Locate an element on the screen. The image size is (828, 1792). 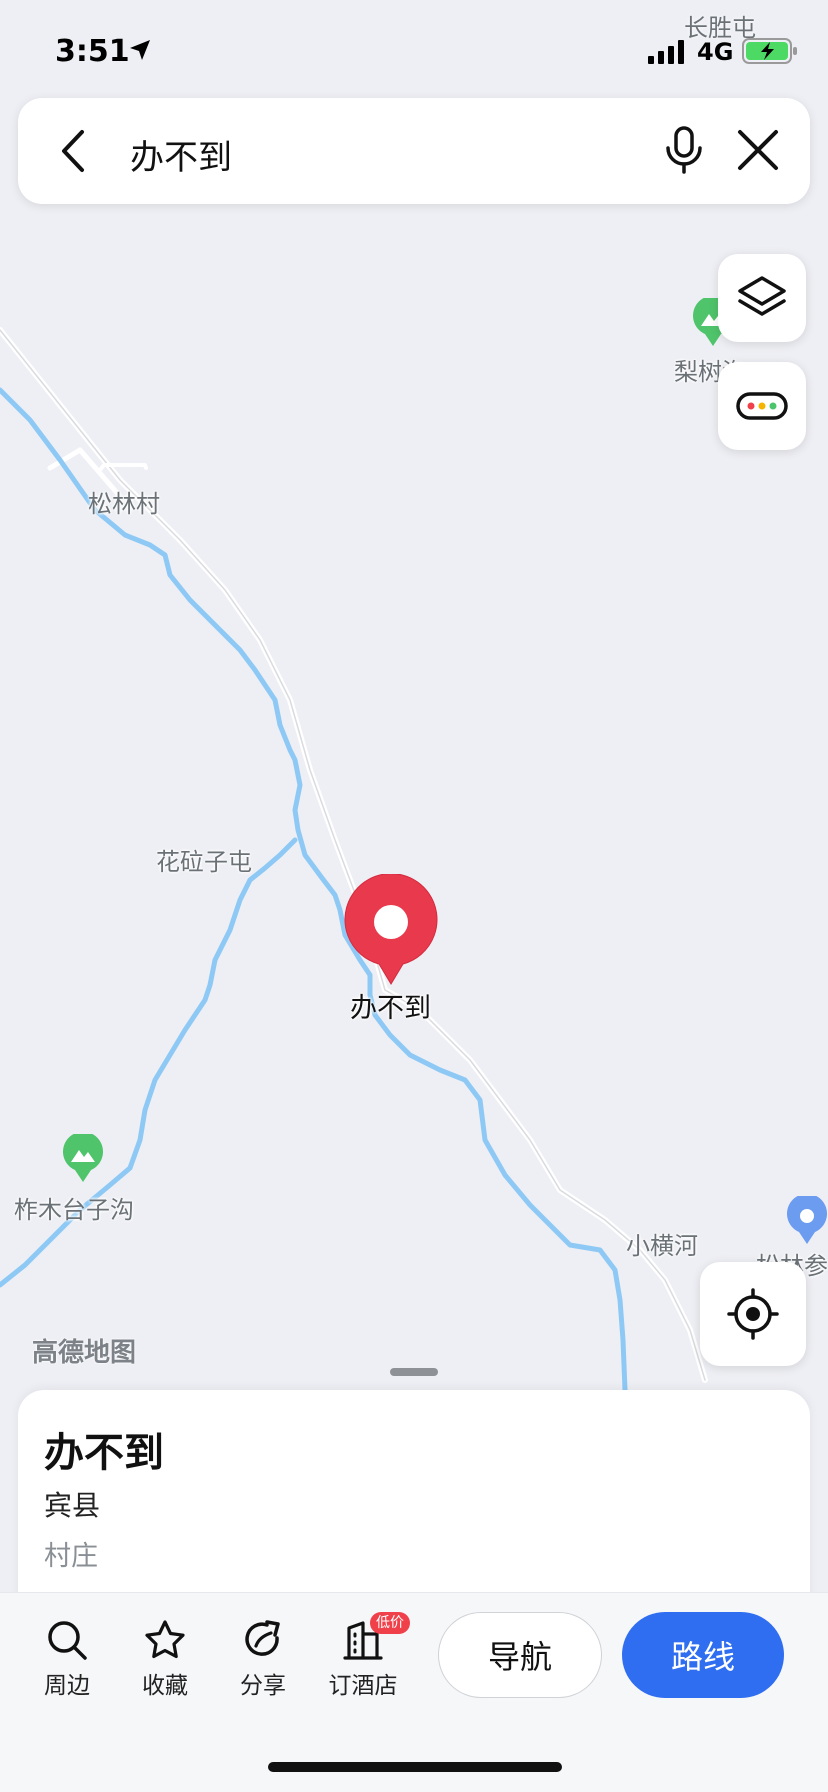
nearby-button: 周边 is located at coordinates (67, 1658).